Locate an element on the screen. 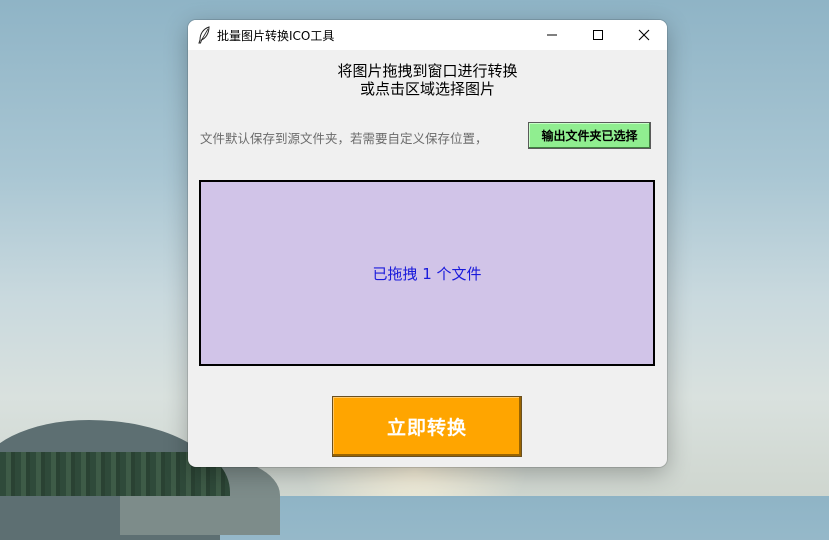  close-icon is located at coordinates (644, 35).